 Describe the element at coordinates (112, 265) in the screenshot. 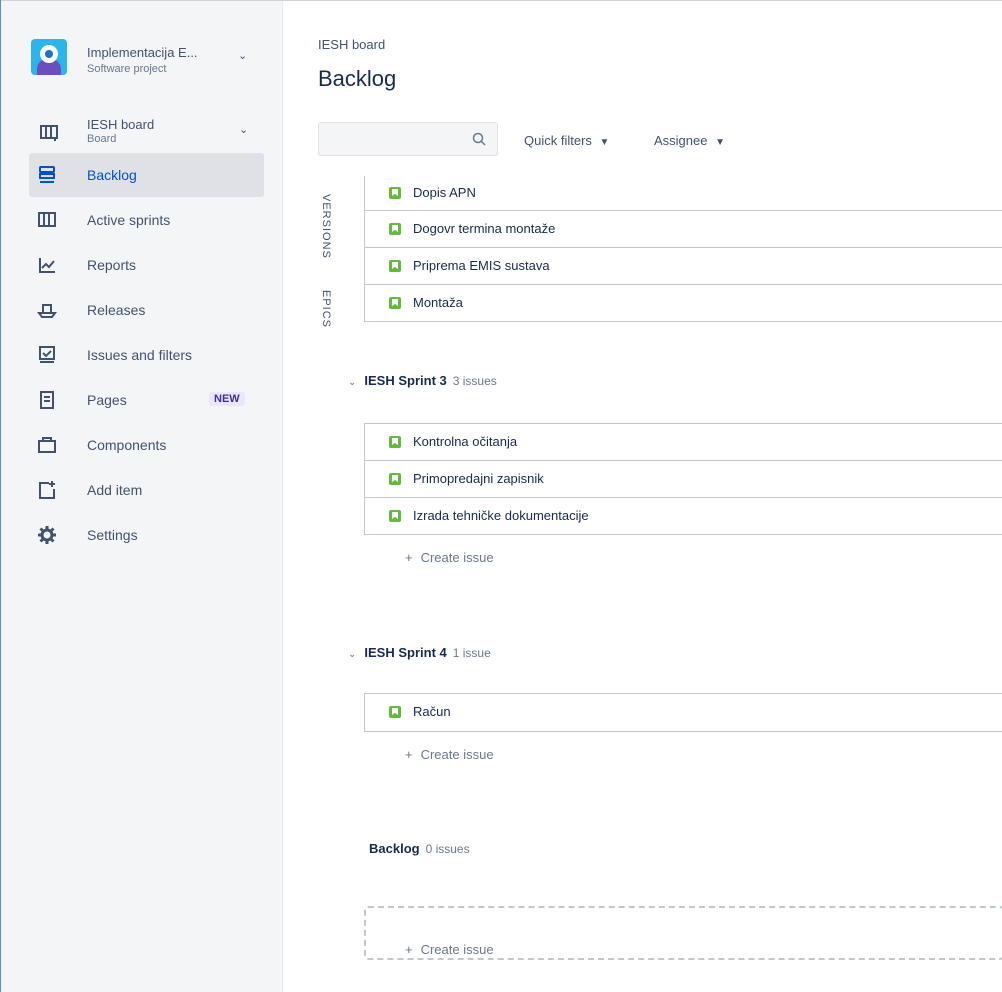

I see `sidebar-item-label: Reports` at that location.